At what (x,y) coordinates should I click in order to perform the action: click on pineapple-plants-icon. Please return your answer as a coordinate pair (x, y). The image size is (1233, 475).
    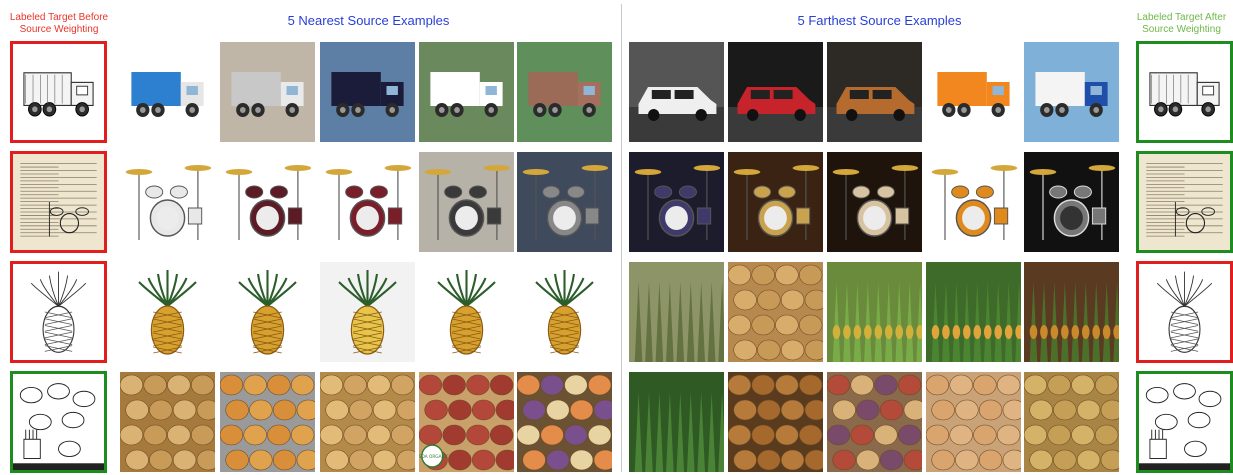
    Looking at the image, I should click on (1071, 312).